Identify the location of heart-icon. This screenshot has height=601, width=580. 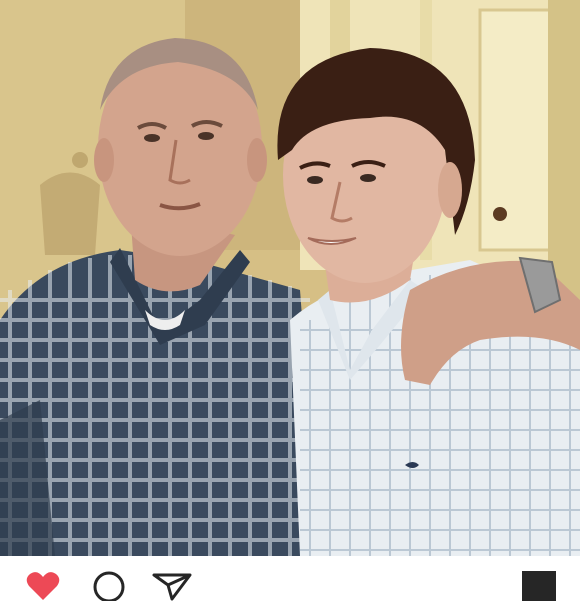
(43, 586).